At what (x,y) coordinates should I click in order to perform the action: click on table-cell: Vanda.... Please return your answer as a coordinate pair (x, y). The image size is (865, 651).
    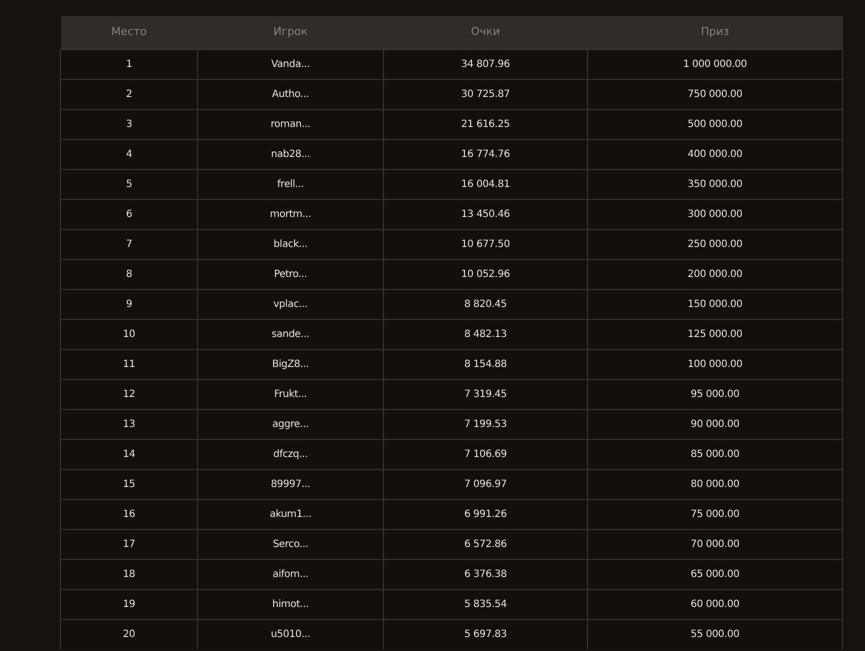
    Looking at the image, I should click on (291, 64).